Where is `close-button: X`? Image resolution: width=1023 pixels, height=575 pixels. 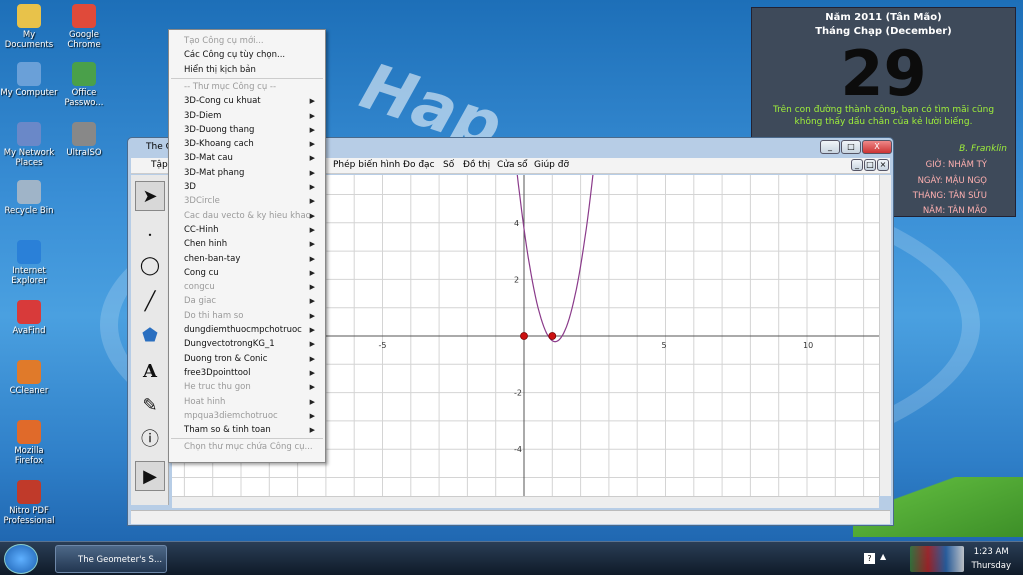
close-button: X is located at coordinates (877, 147).